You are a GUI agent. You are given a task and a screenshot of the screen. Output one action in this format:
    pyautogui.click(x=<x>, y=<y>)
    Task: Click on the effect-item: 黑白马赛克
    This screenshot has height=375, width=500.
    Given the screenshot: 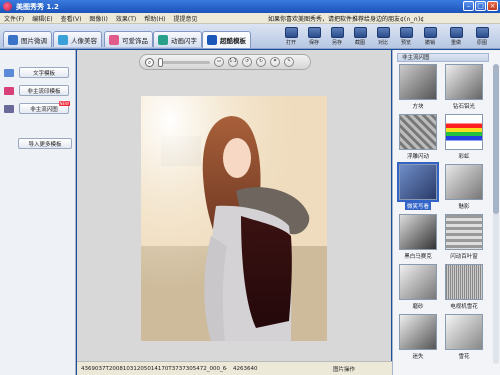 What is the action you would take?
    pyautogui.click(x=418, y=238)
    